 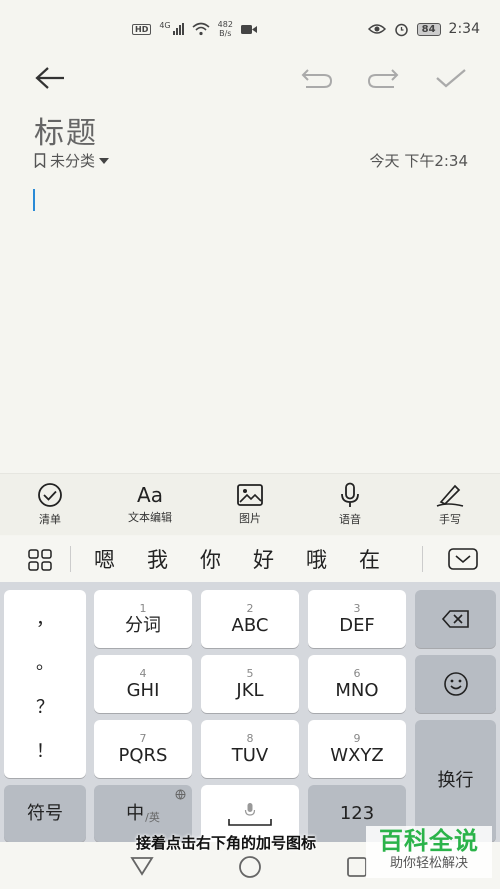 What do you see at coordinates (45, 813) in the screenshot?
I see `symbols-key: 符号` at bounding box center [45, 813].